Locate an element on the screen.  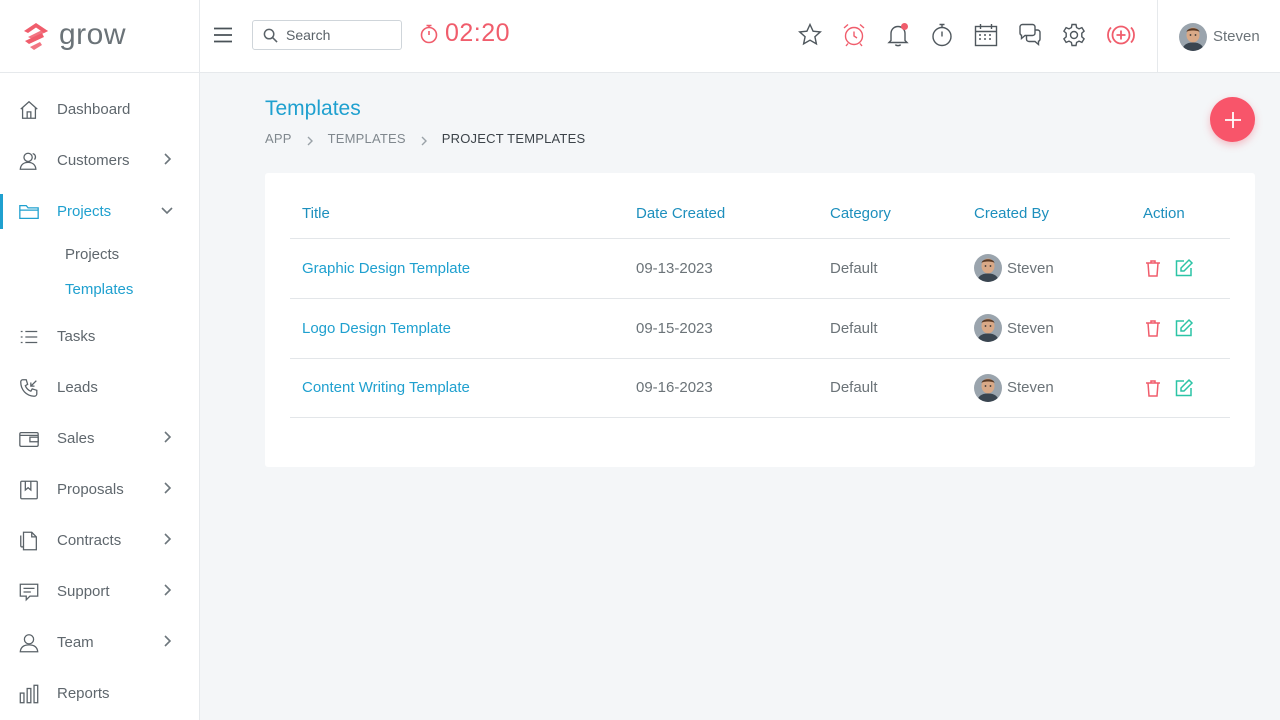
sidebar-item-label: Contracts is located at coordinates (89, 540).